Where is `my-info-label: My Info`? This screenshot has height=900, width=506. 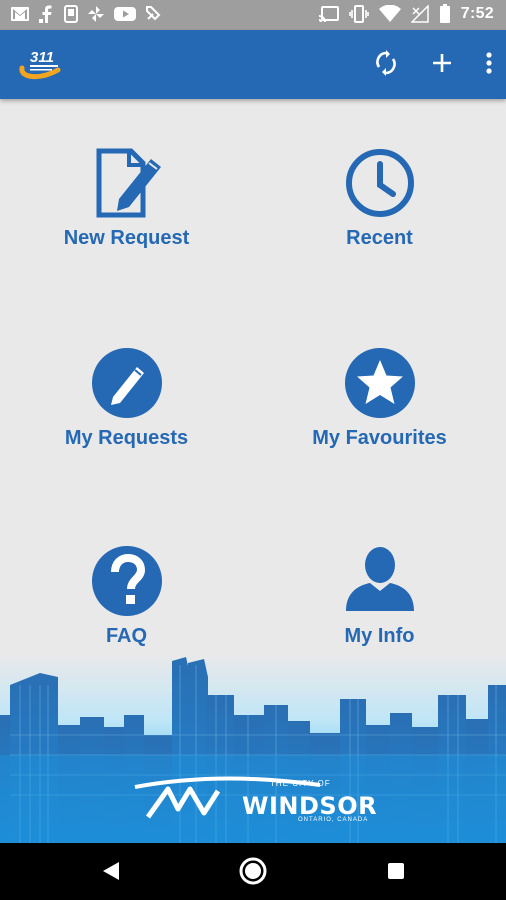
my-info-label: My Info is located at coordinates (379, 636).